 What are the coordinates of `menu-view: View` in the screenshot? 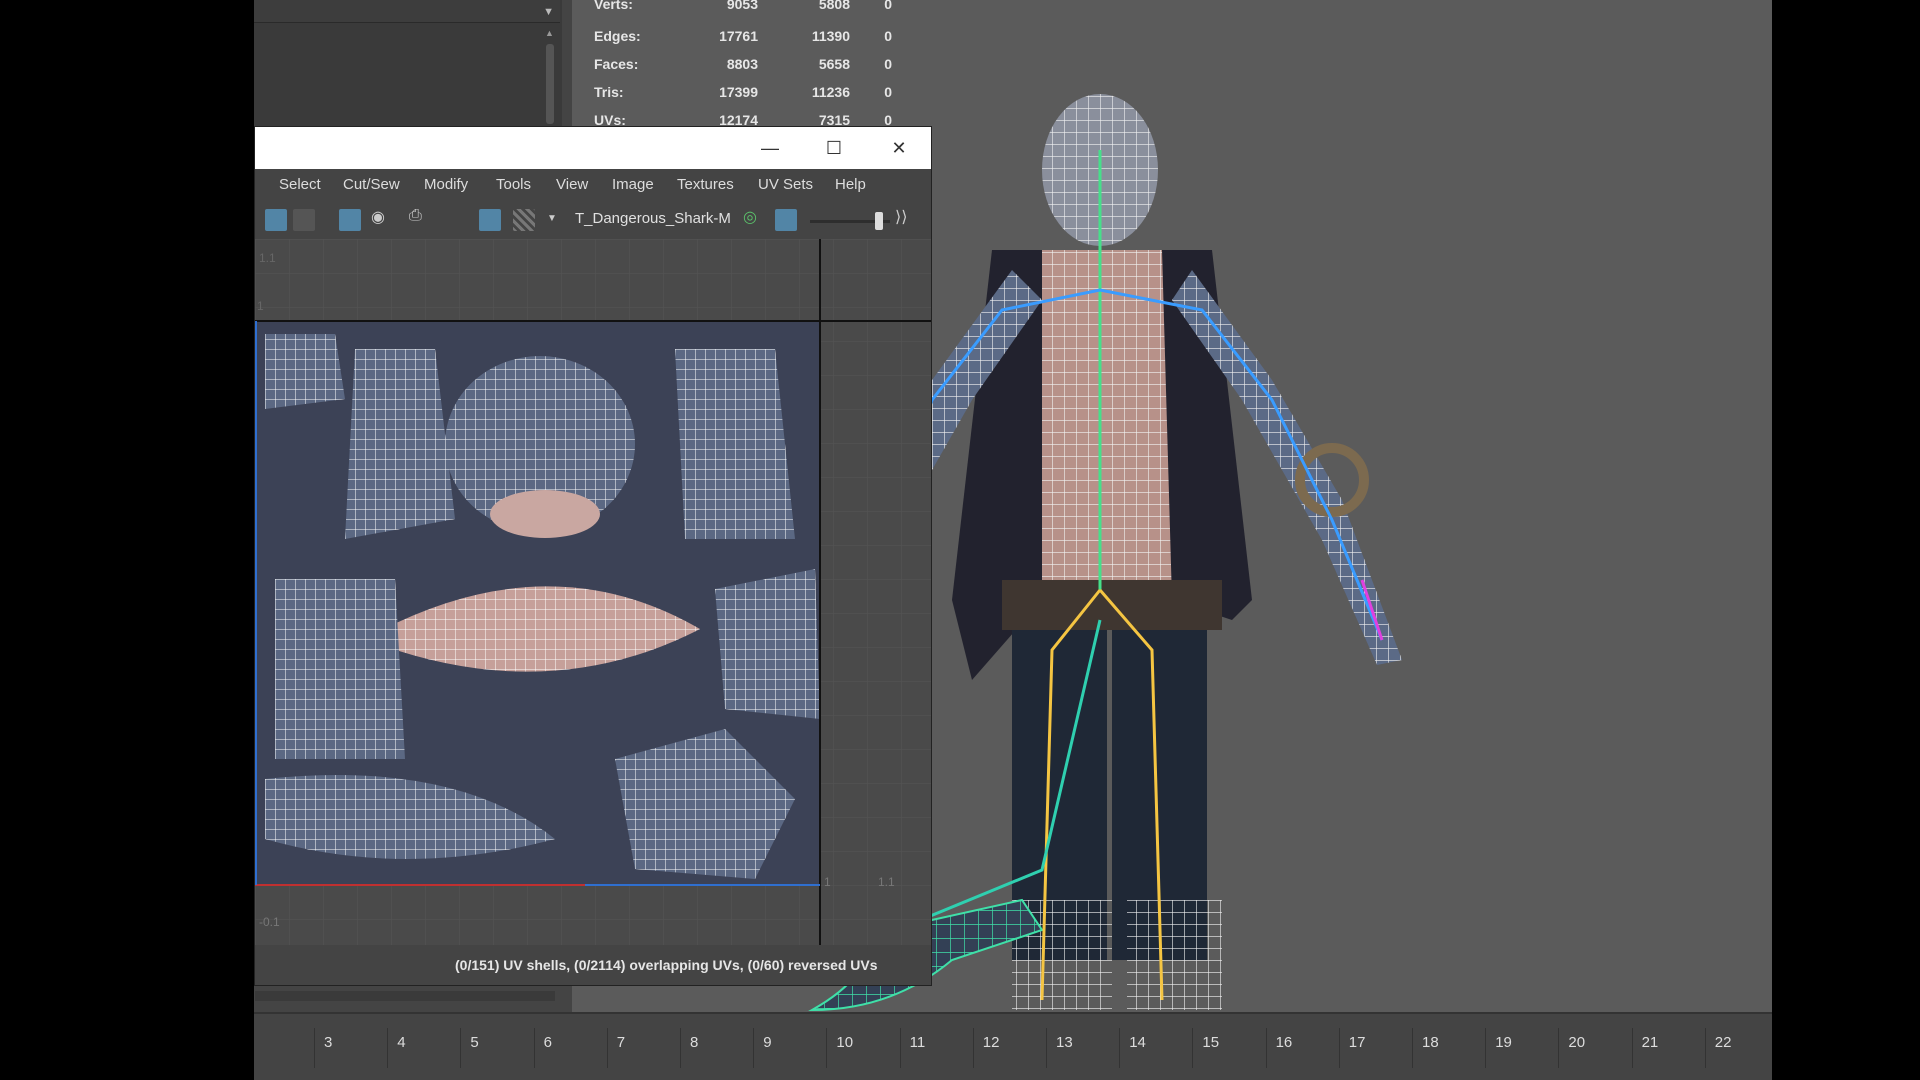 It's located at (572, 184).